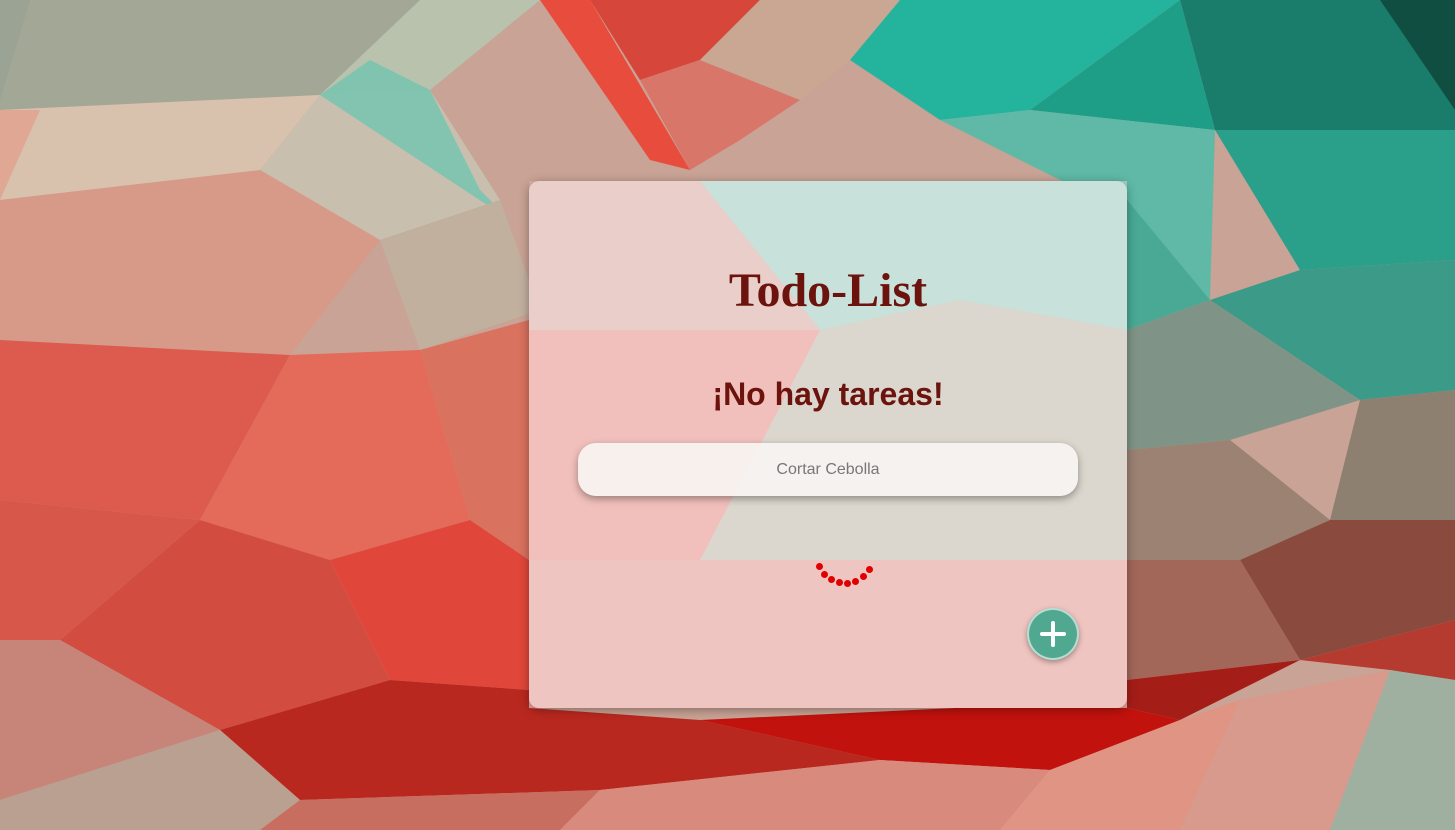 The image size is (1455, 830). What do you see at coordinates (828, 469) in the screenshot?
I see `task-input` at bounding box center [828, 469].